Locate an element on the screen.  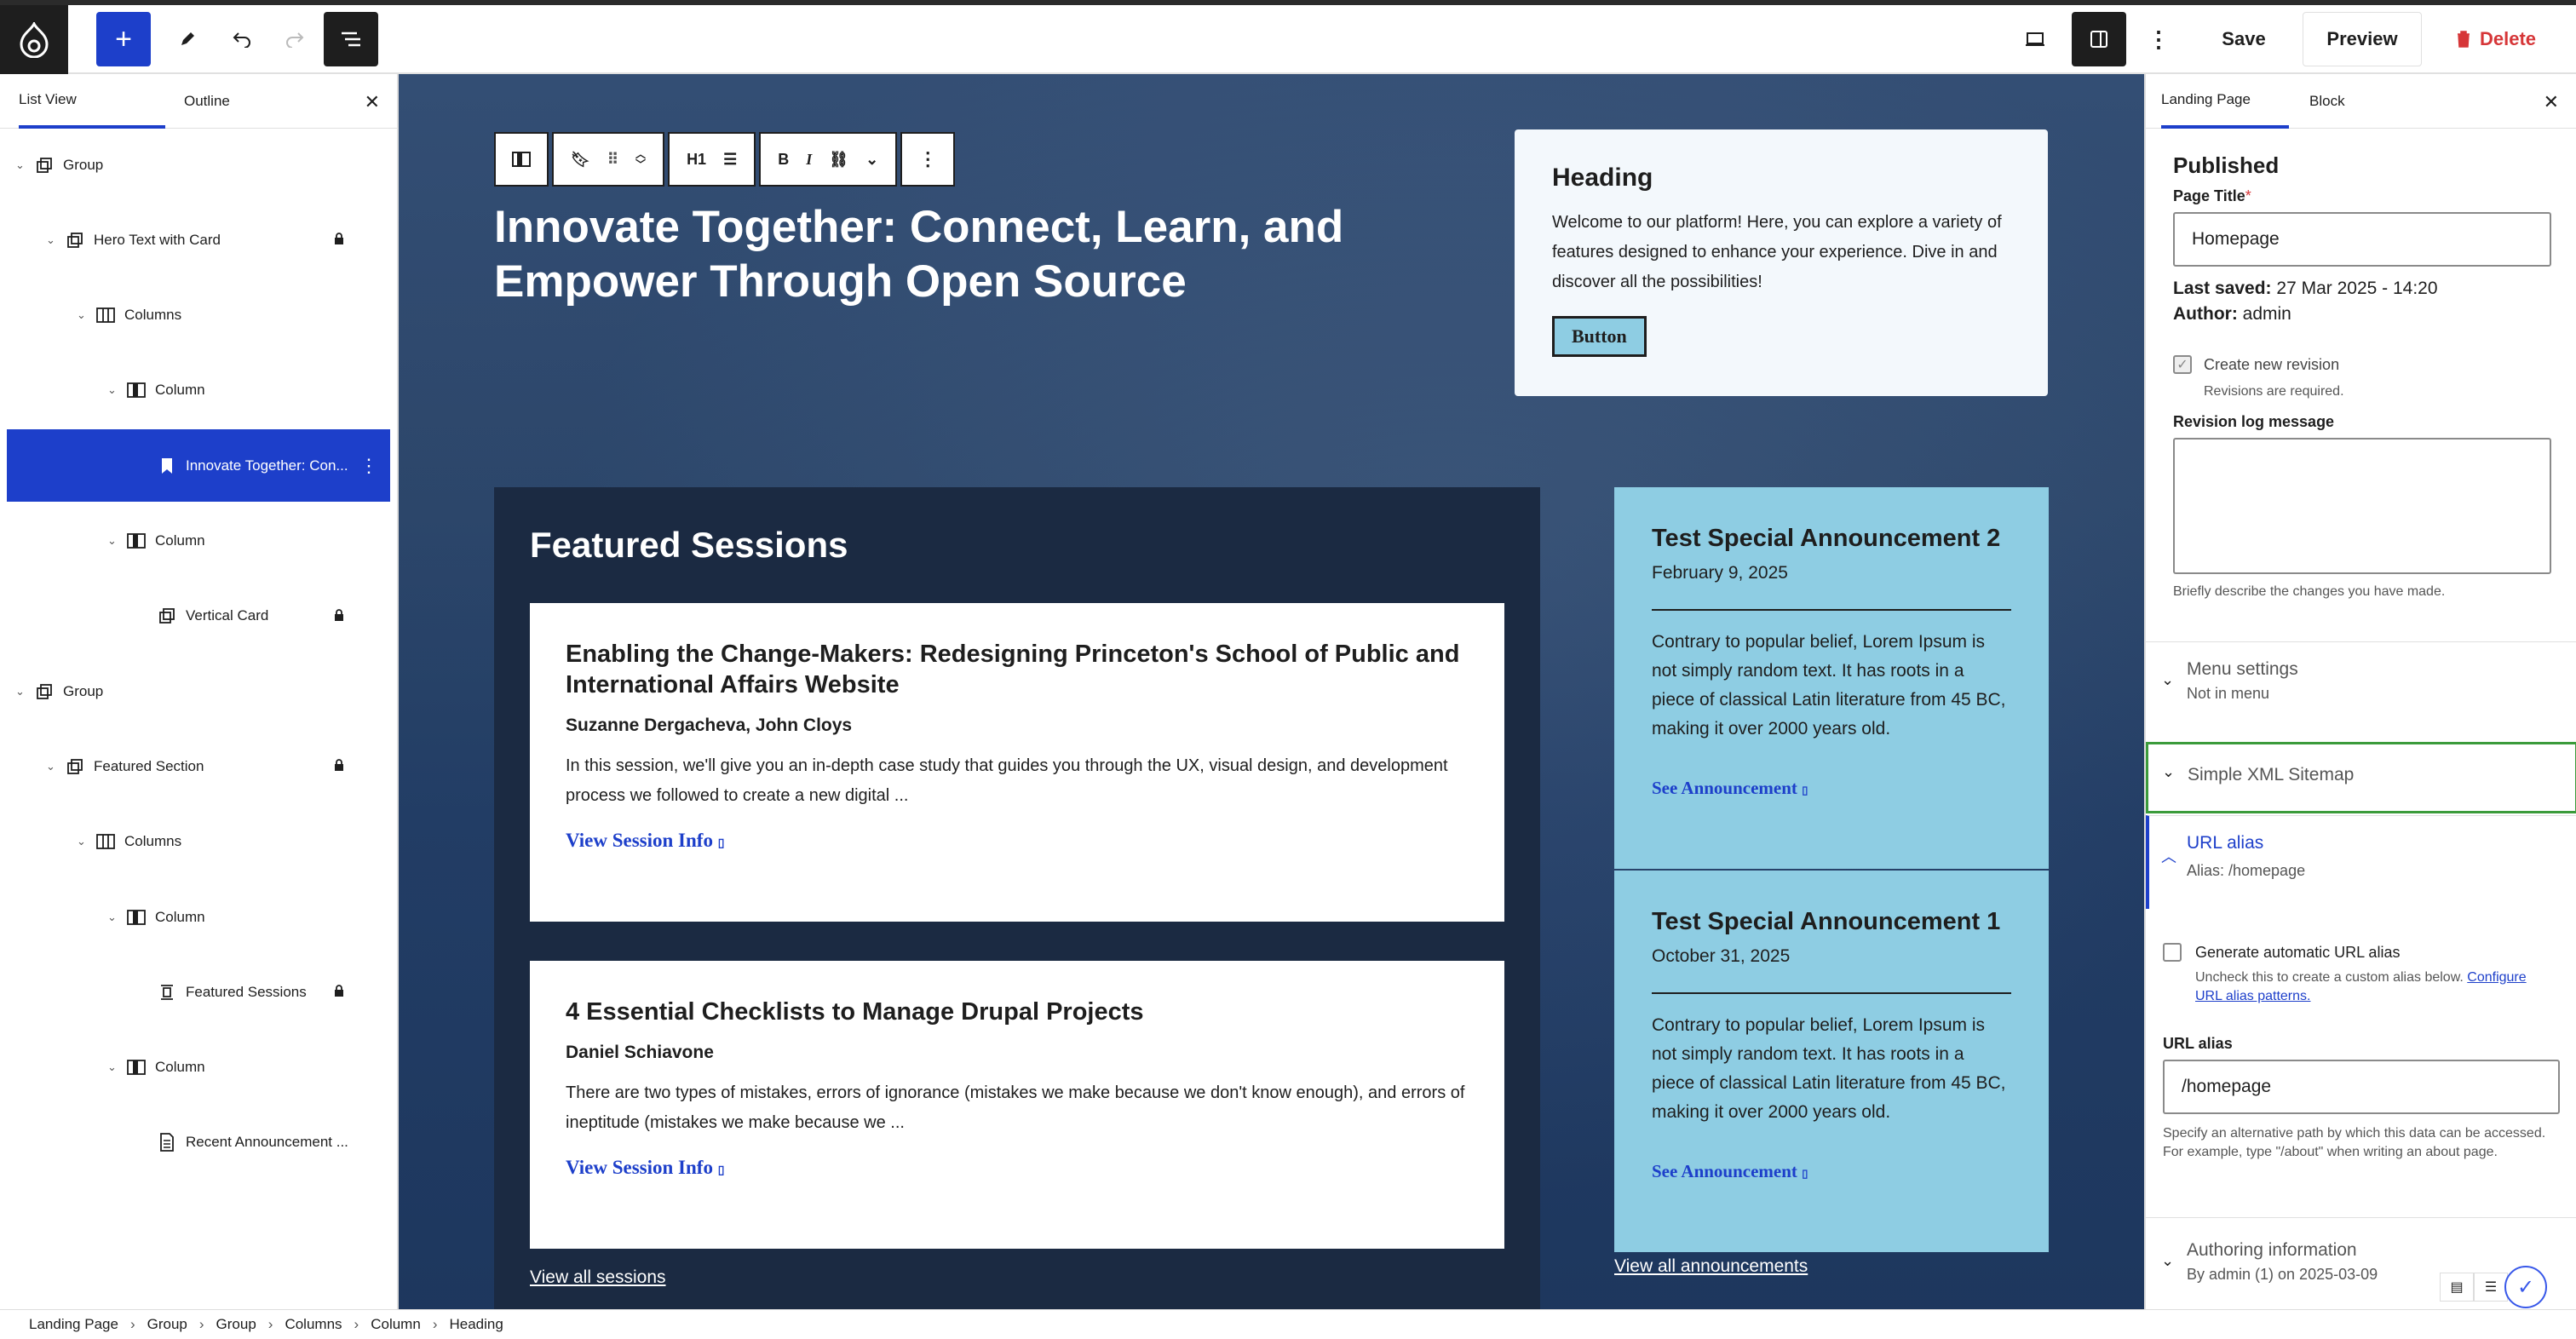
tab-outline: Outline is located at coordinates (207, 101).